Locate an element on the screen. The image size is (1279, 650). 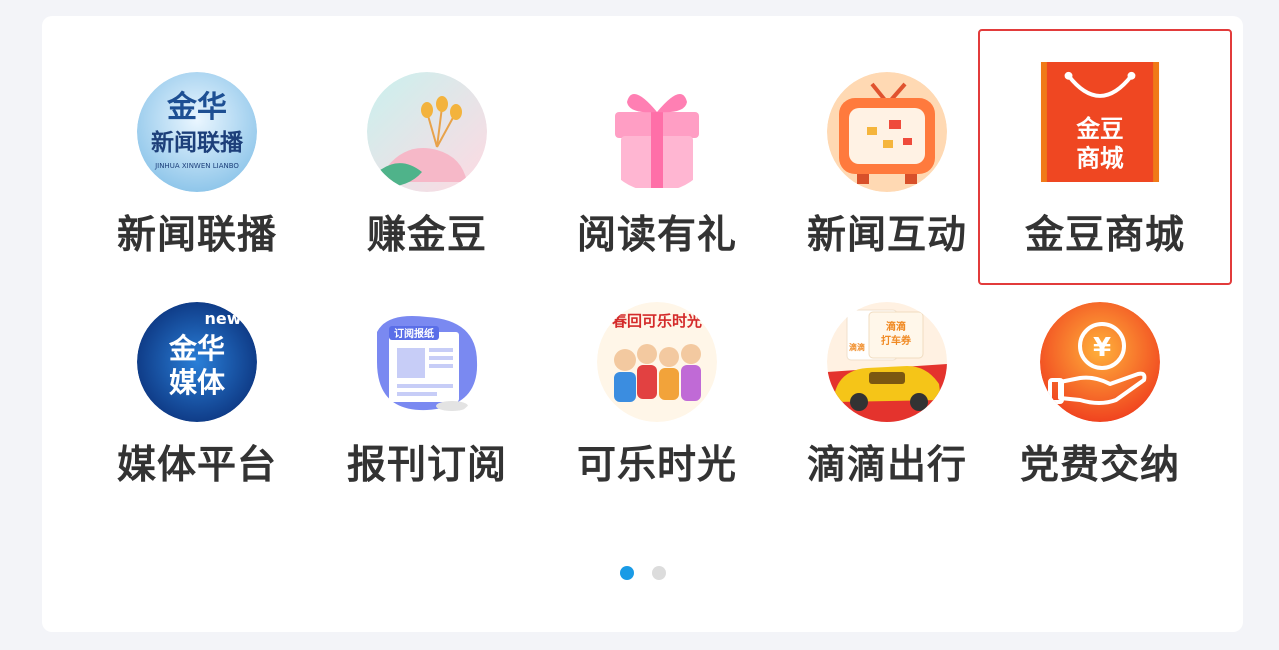
jinhua-news-broadcast-icon: 金华 新闻联播 JINHUA XINWEN LIANBO is located at coordinates (197, 132).